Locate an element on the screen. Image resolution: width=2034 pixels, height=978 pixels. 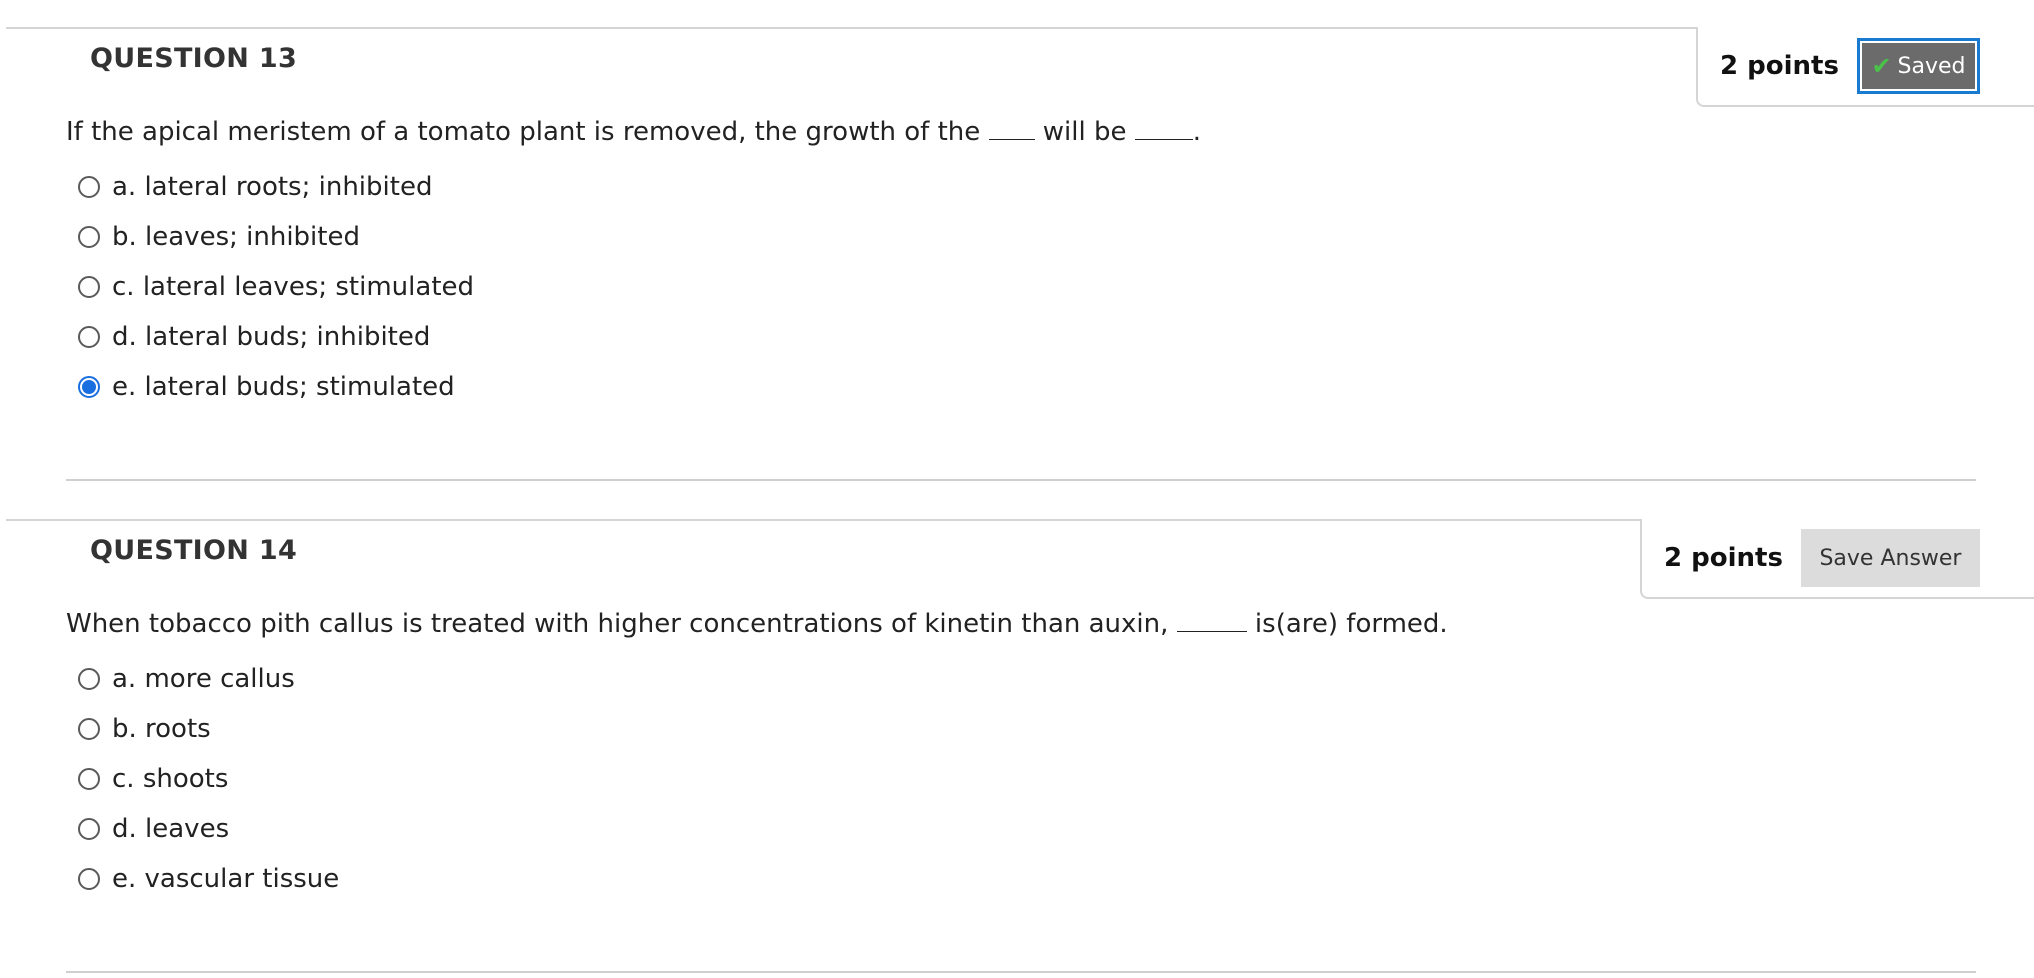
option-label: d. lateral buds; inhibited is located at coordinates (271, 337).